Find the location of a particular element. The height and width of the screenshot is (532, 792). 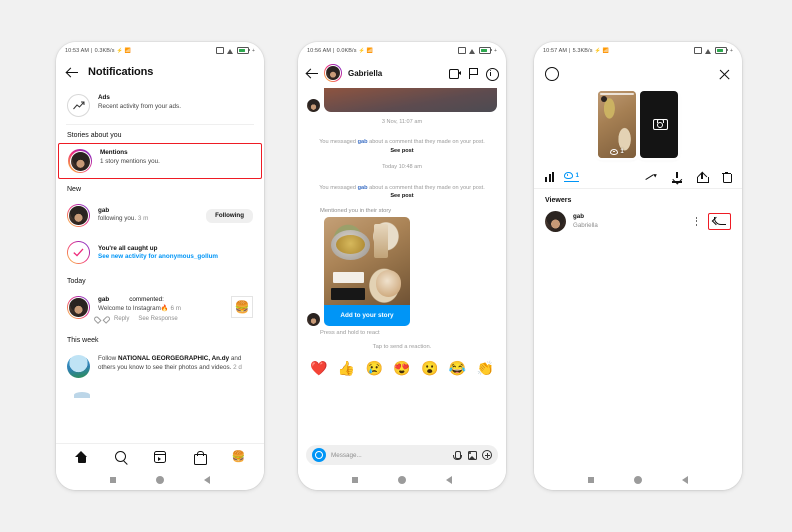

reaction-laugh: 😂 is located at coordinates (457, 368).